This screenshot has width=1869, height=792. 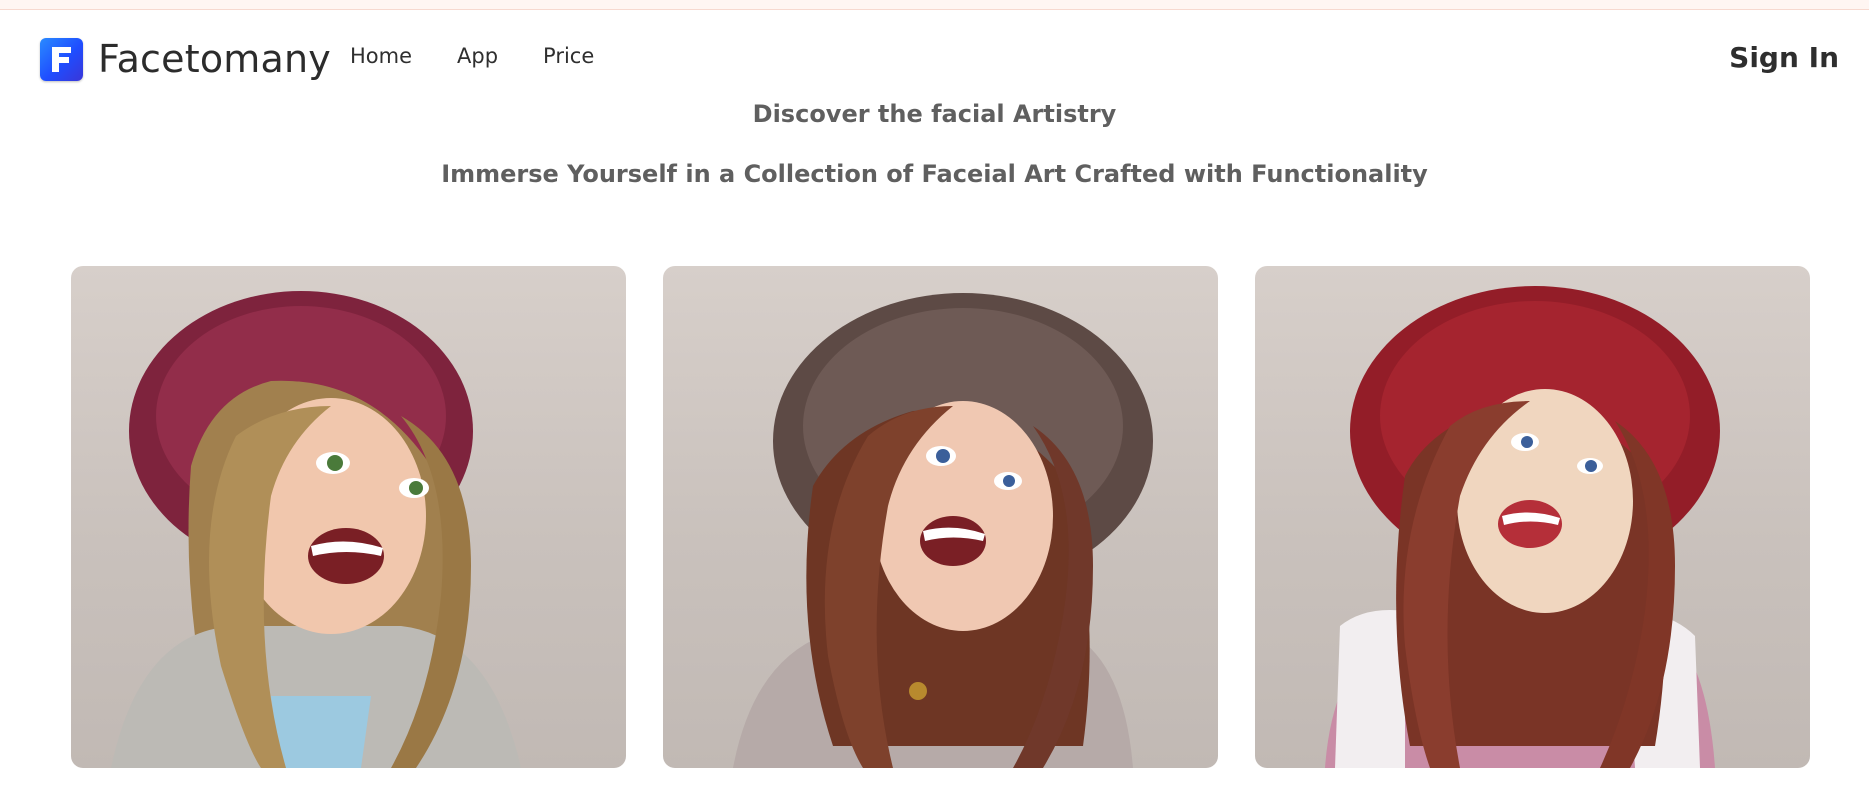 What do you see at coordinates (477, 56) in the screenshot?
I see `nav-item-app: App` at bounding box center [477, 56].